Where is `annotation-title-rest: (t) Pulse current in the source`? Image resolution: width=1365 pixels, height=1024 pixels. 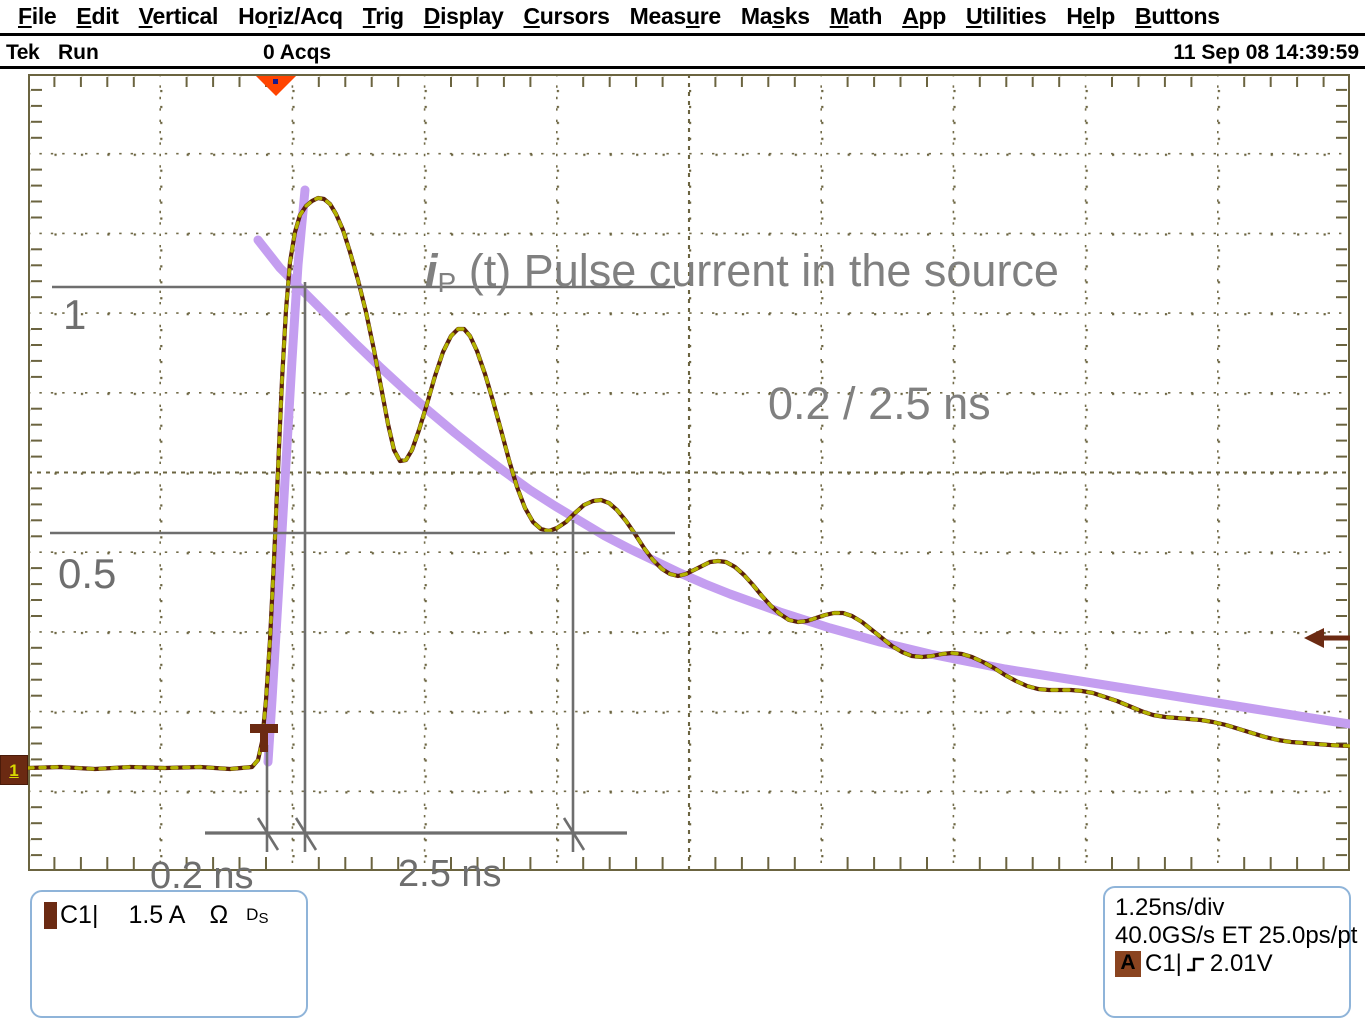 annotation-title-rest: (t) Pulse current in the source is located at coordinates (757, 270).